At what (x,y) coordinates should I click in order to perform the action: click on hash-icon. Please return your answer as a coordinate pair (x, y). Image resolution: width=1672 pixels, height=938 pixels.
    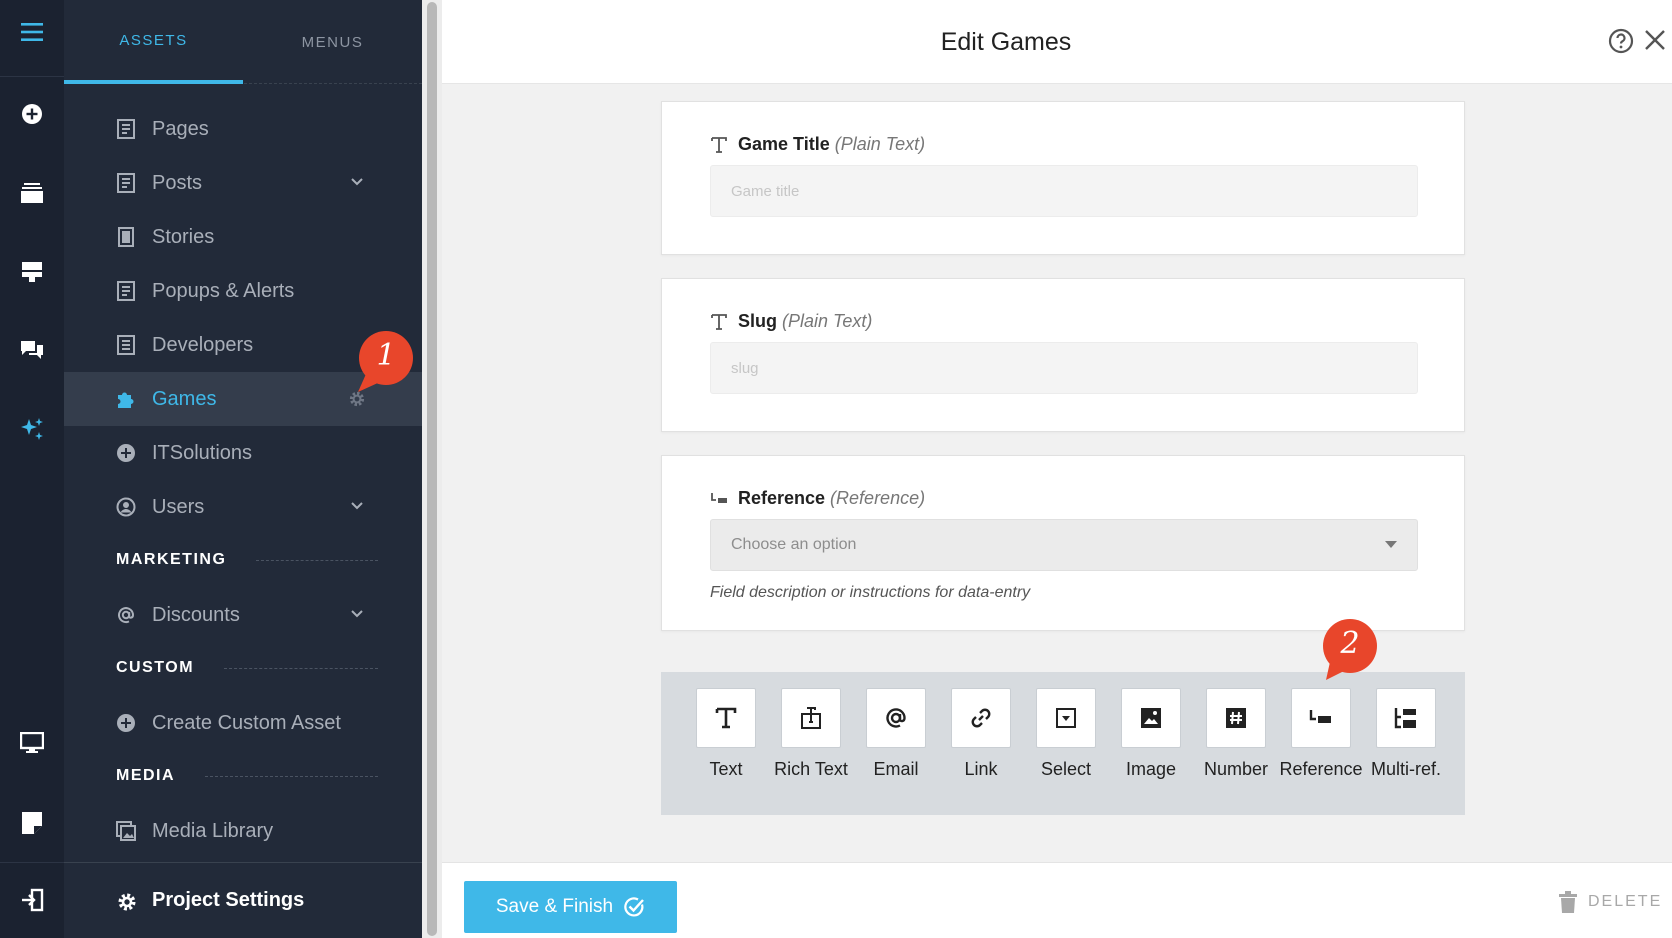
    Looking at the image, I should click on (1236, 718).